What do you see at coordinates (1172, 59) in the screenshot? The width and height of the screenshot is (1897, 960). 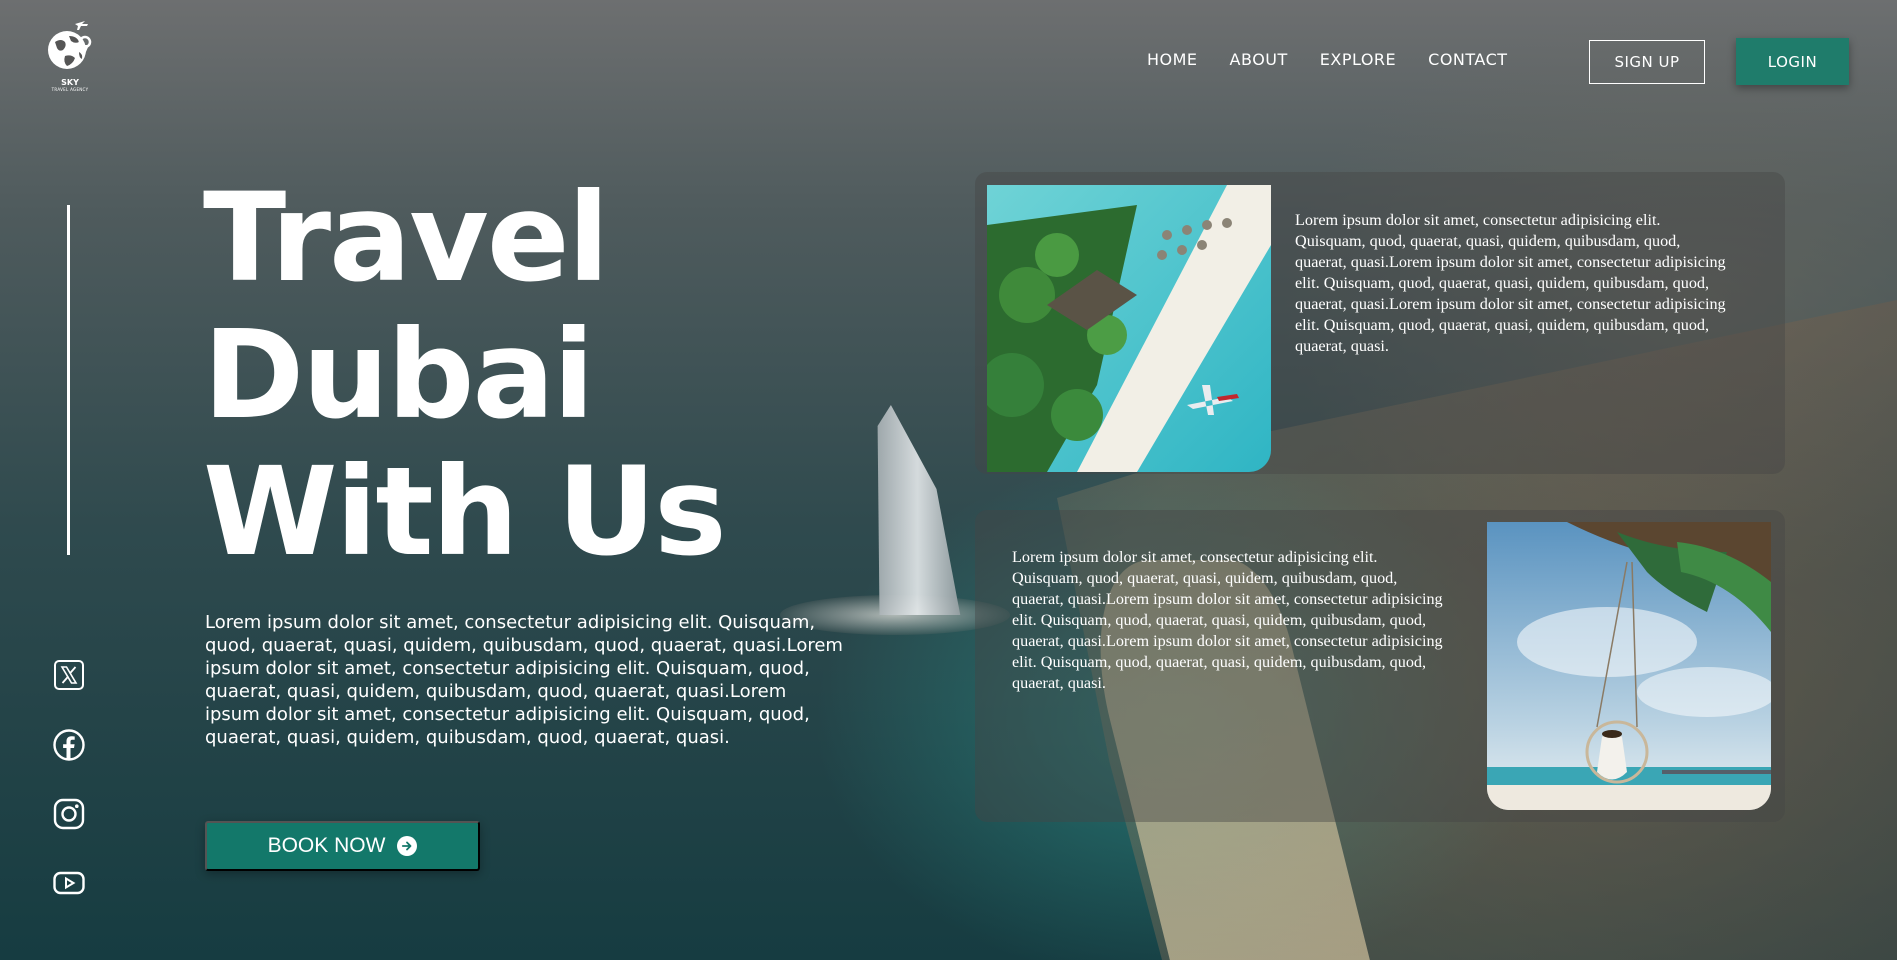 I see `nav-home: HOME` at bounding box center [1172, 59].